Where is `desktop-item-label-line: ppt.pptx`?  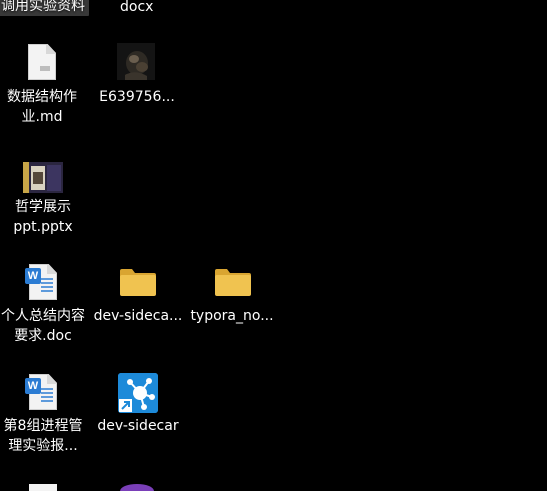 desktop-item-label-line: ppt.pptx is located at coordinates (43, 227).